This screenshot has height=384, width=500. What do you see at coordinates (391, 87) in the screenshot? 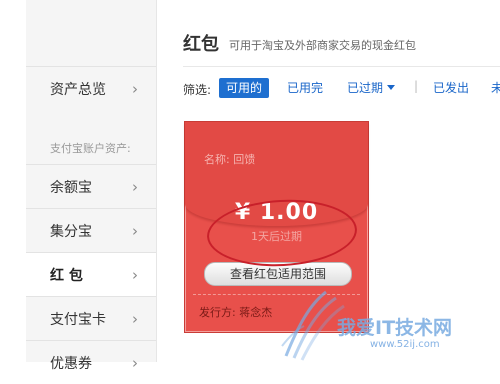
I see `caret-down-icon` at bounding box center [391, 87].